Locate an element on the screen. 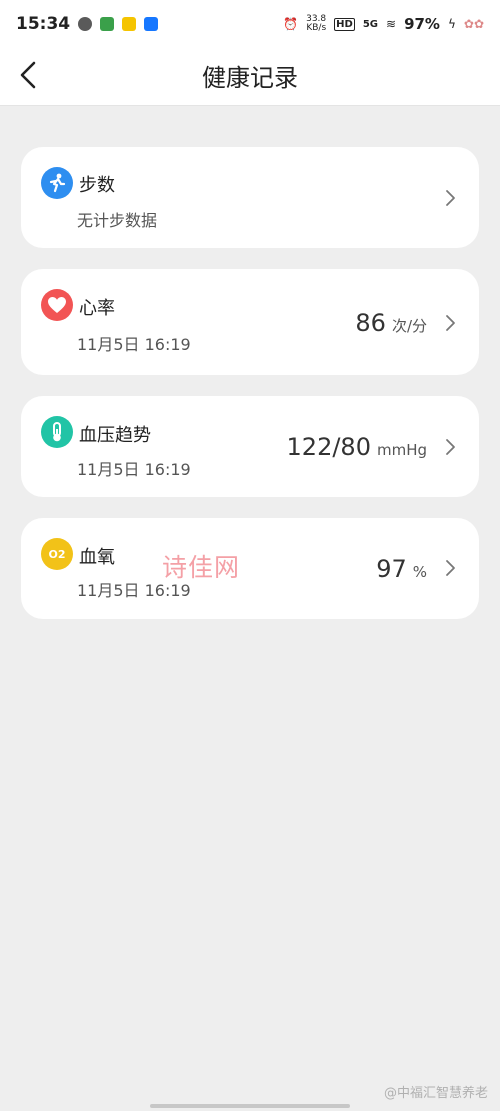 The width and height of the screenshot is (500, 1111). status-left: 15:34 is located at coordinates (87, 24).